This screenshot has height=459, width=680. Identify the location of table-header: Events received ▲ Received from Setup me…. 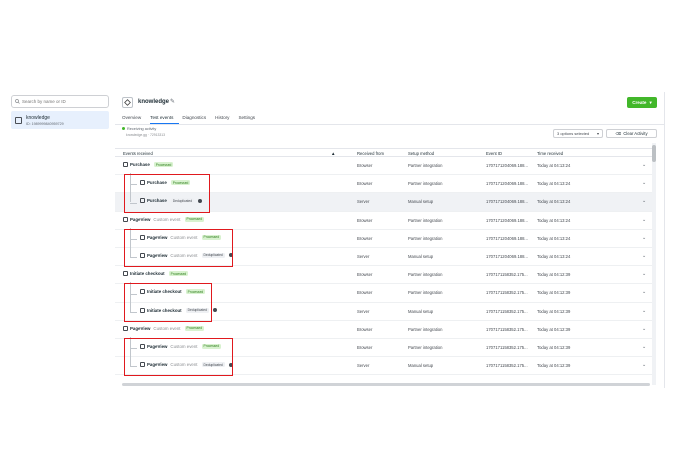
(385, 152).